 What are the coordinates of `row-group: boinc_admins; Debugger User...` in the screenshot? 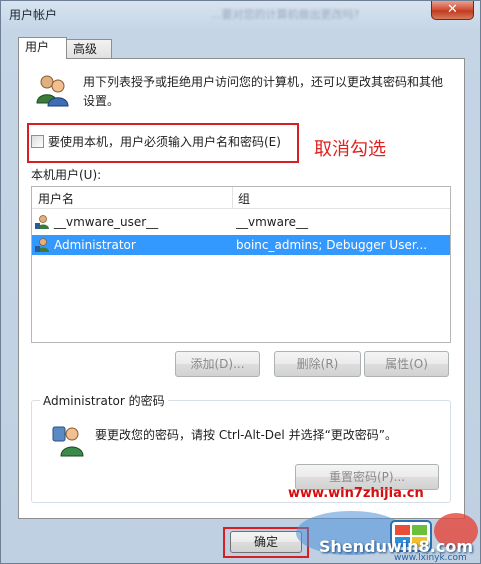 It's located at (332, 245).